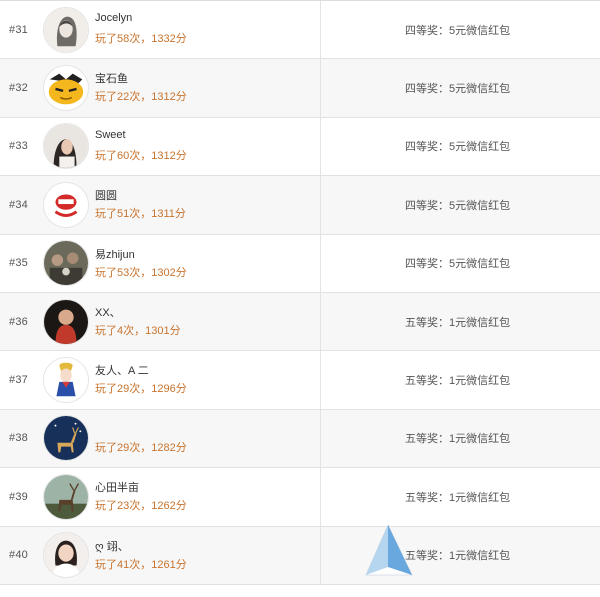 Image resolution: width=600 pixels, height=597 pixels. Describe the element at coordinates (106, 196) in the screenshot. I see `player-name: 圆圆` at that location.